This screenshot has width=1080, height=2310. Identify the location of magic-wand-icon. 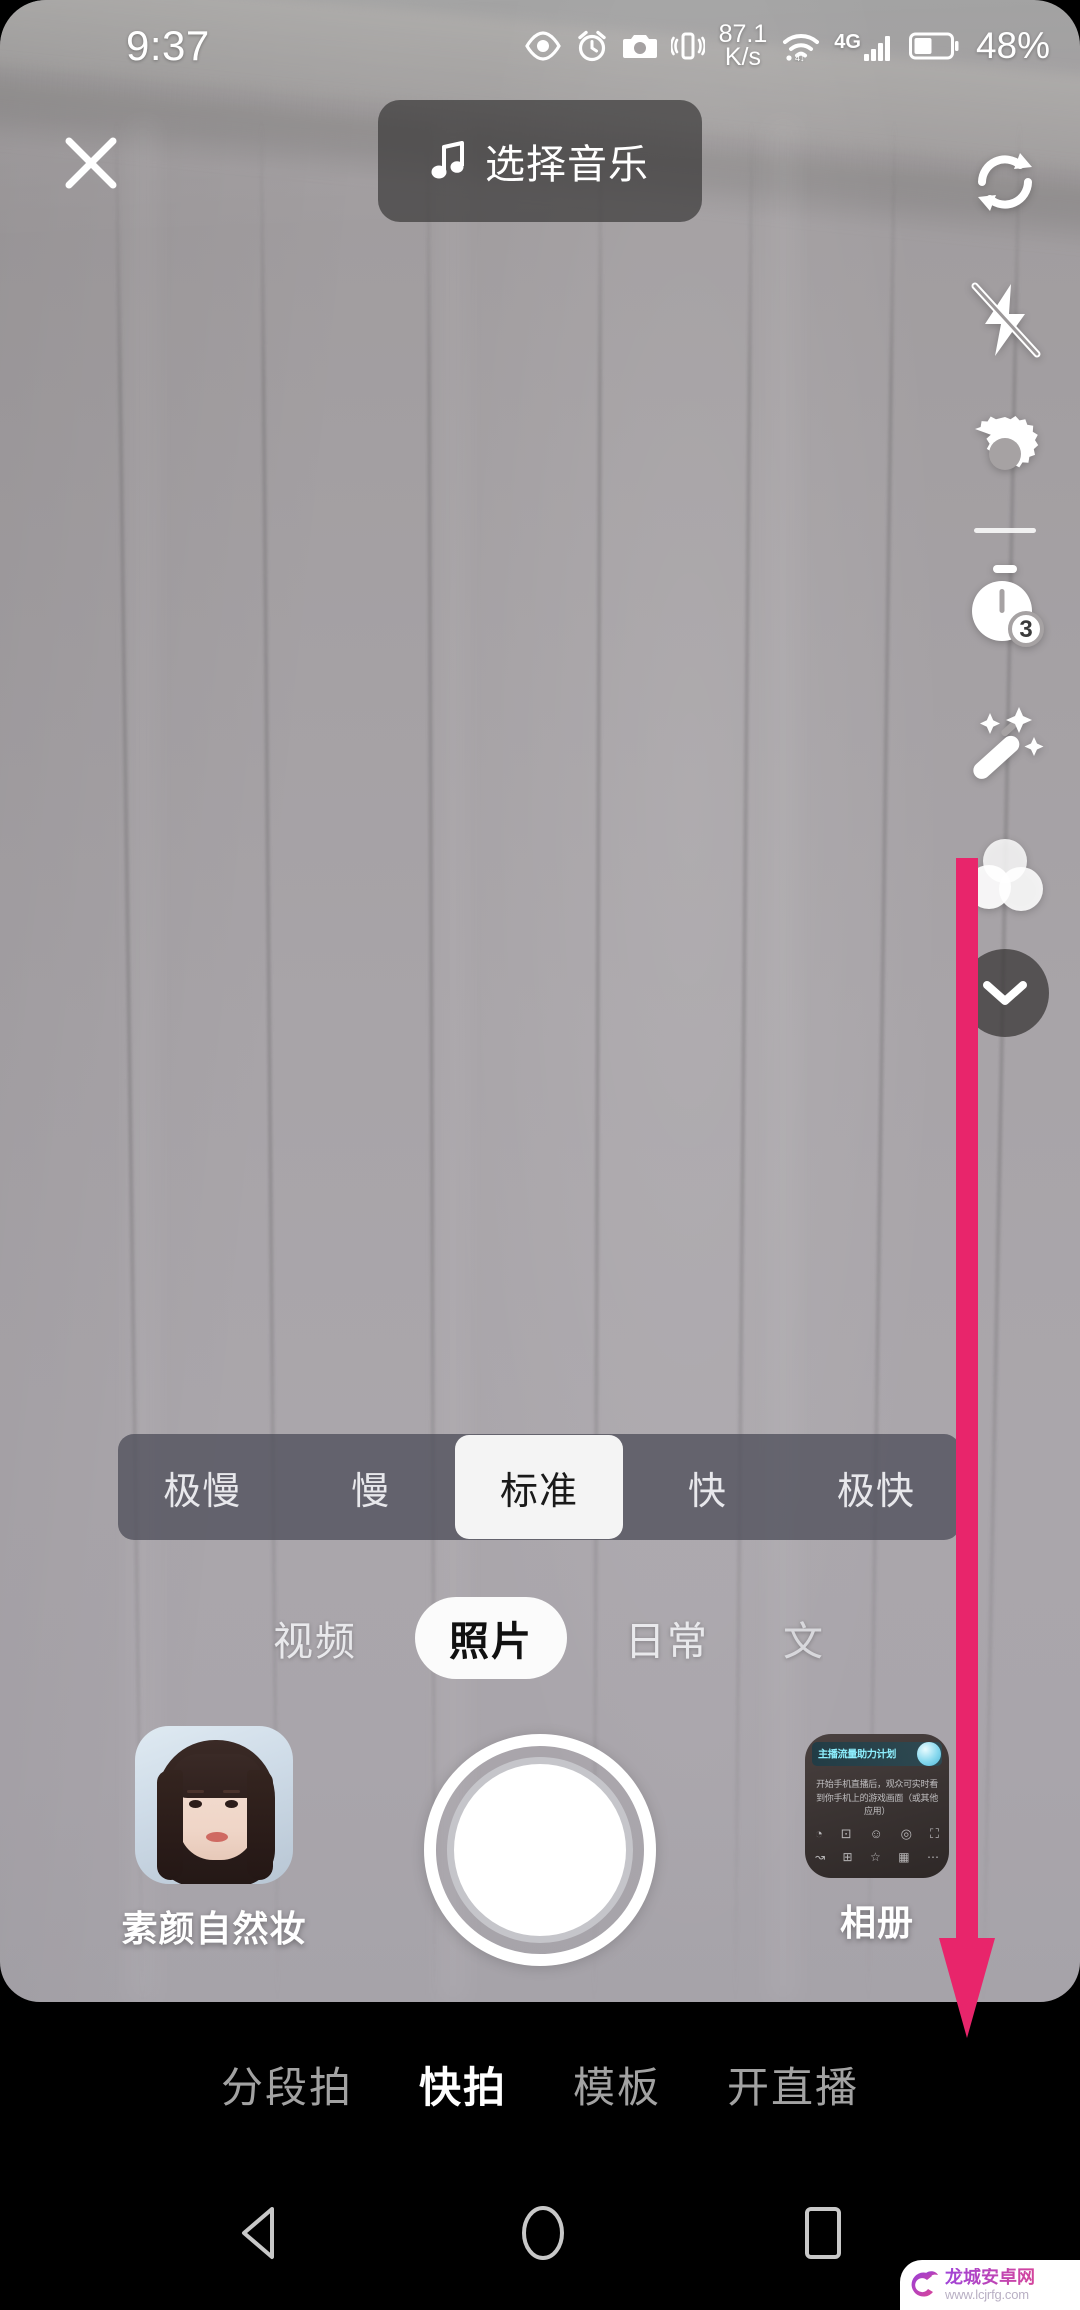
(1008, 743).